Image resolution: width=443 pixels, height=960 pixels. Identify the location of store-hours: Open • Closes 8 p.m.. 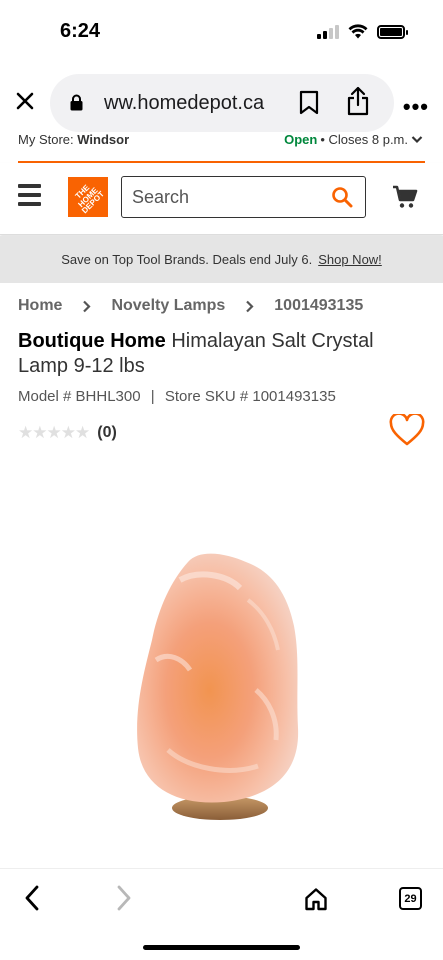
(353, 139).